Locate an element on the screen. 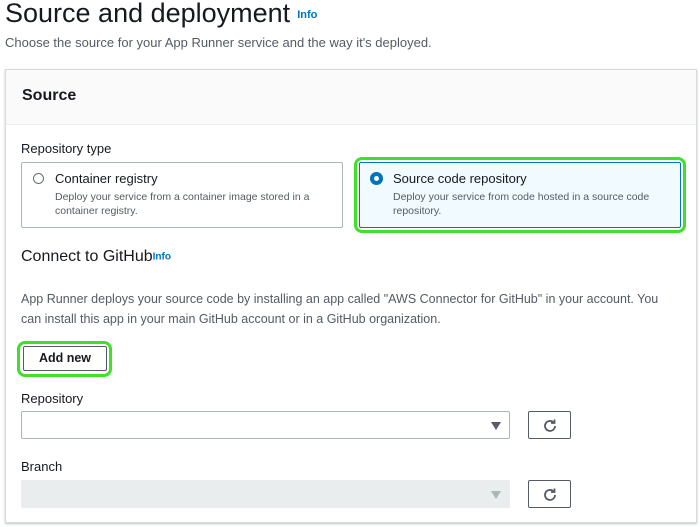 This screenshot has height=527, width=700. page-title-text: Source and deployment is located at coordinates (148, 14).